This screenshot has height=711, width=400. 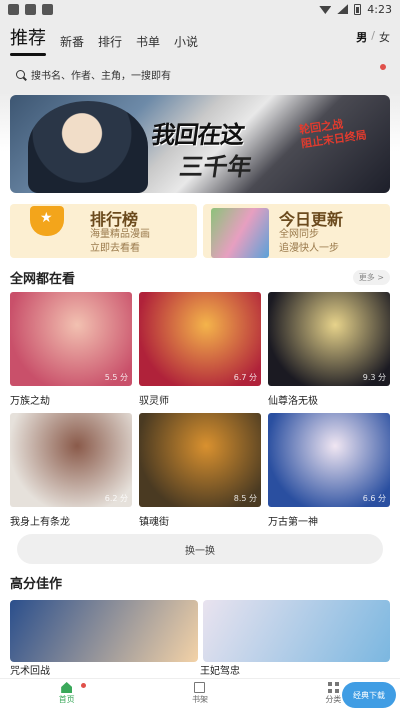 I want to click on clock: 4:23, so click(x=379, y=9).